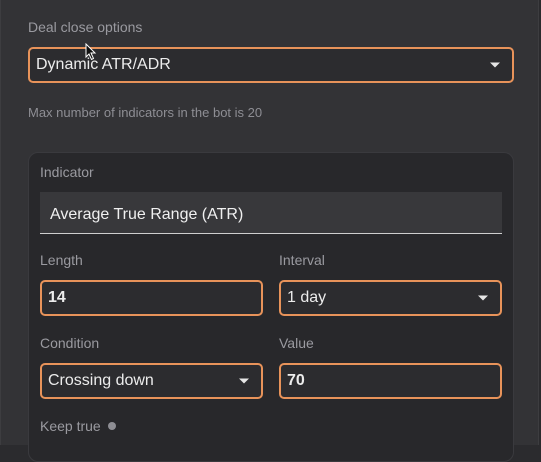 This screenshot has height=462, width=541. What do you see at coordinates (147, 214) in the screenshot?
I see `indicator-selected-value: Average True Range (ATR)` at bounding box center [147, 214].